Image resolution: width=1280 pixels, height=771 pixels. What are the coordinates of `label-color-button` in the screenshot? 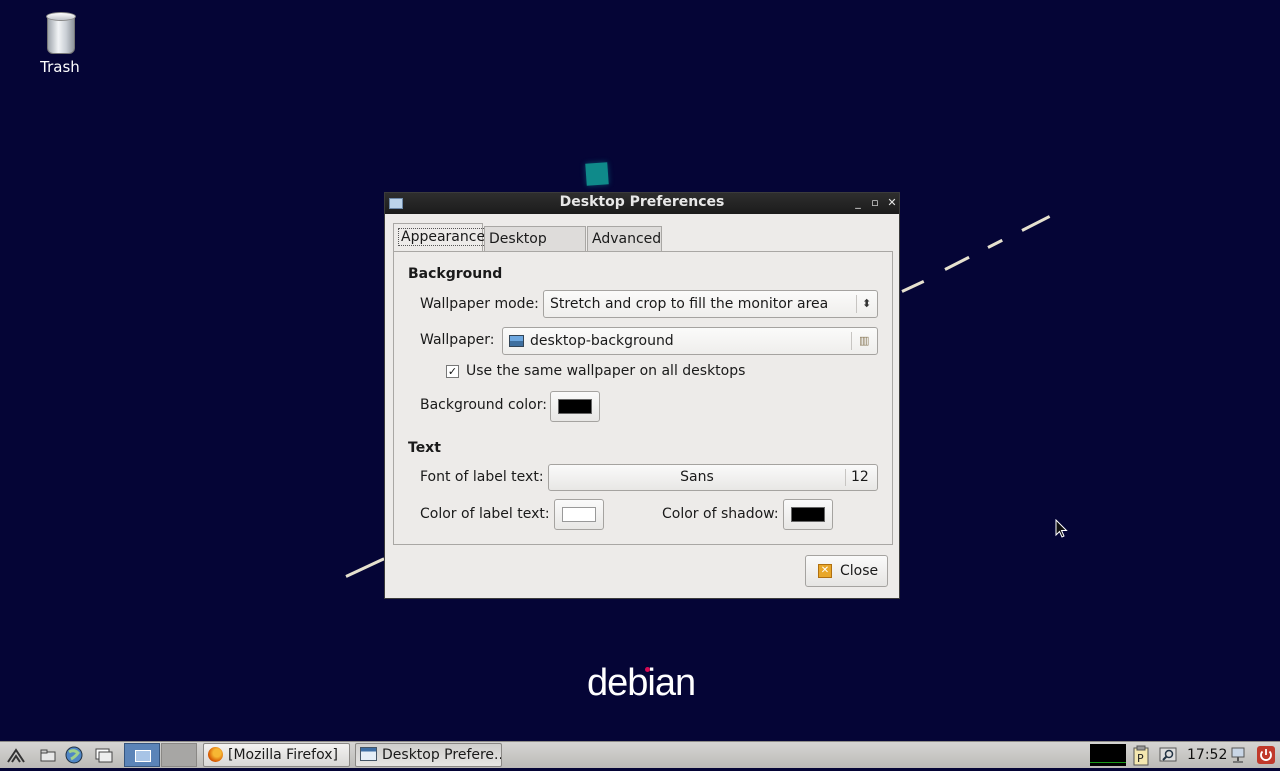 It's located at (579, 514).